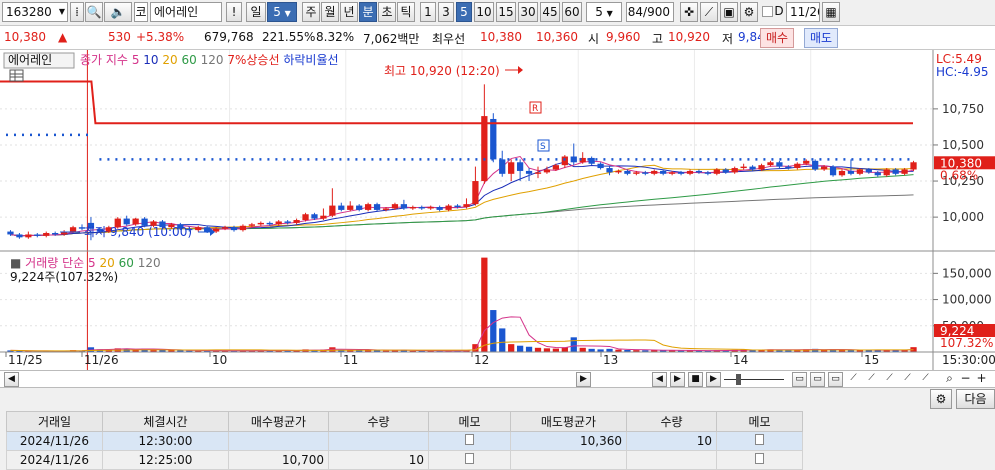 The image size is (995, 470). Describe the element at coordinates (609, 13) in the screenshot. I see `dropdown-icon: ▼` at that location.